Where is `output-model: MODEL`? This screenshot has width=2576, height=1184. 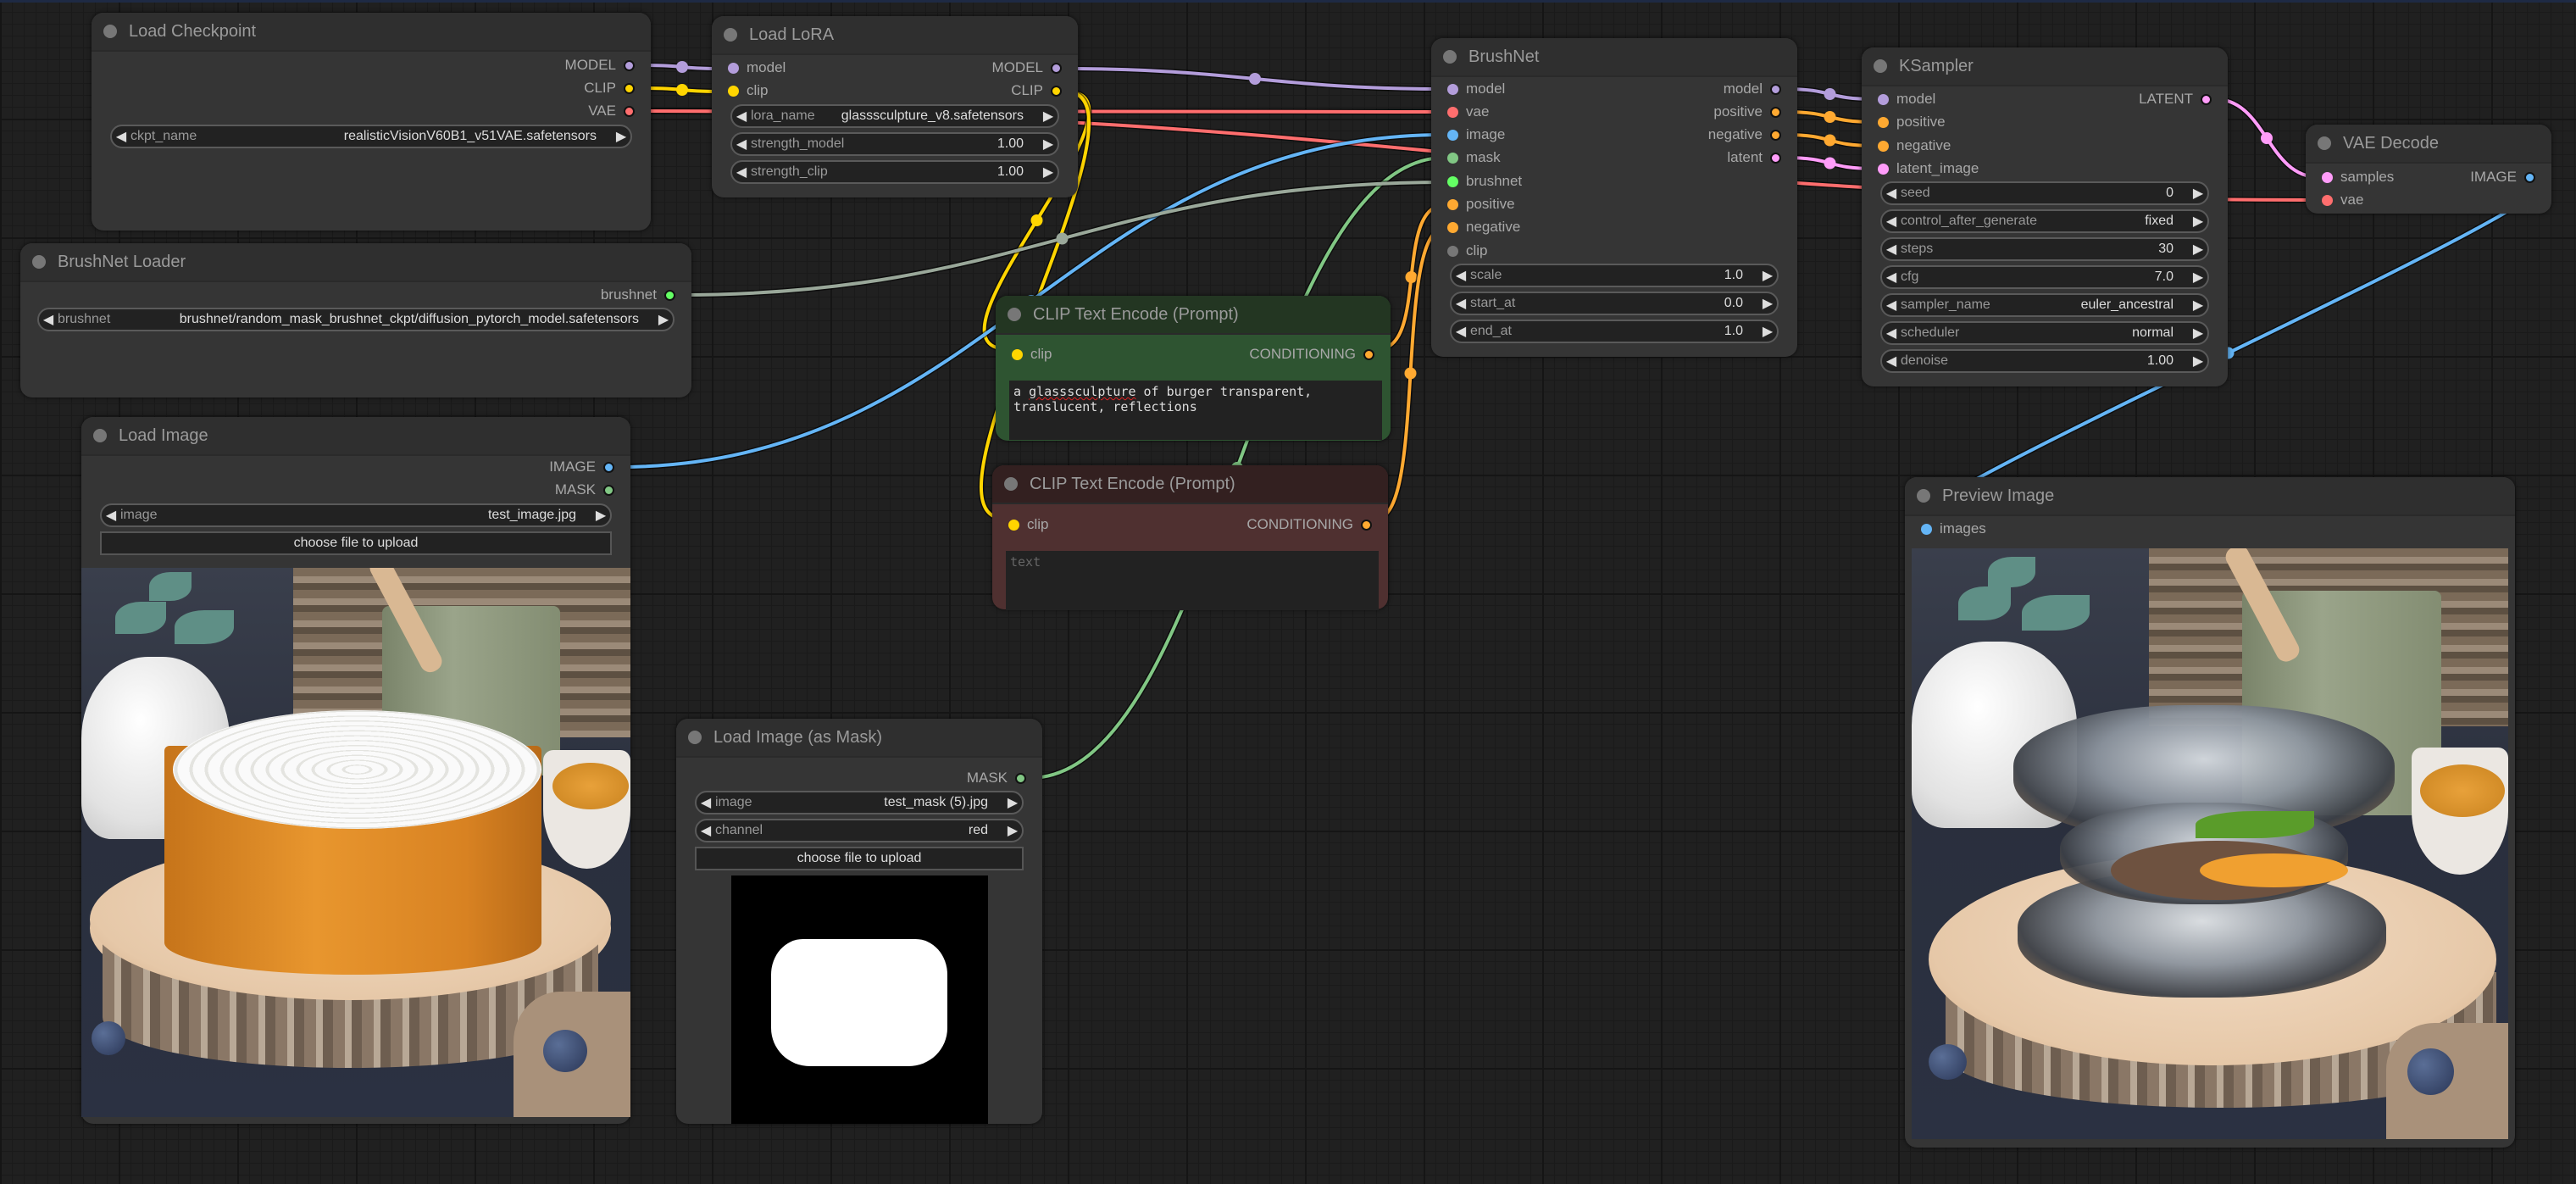
output-model: MODEL is located at coordinates (1030, 68).